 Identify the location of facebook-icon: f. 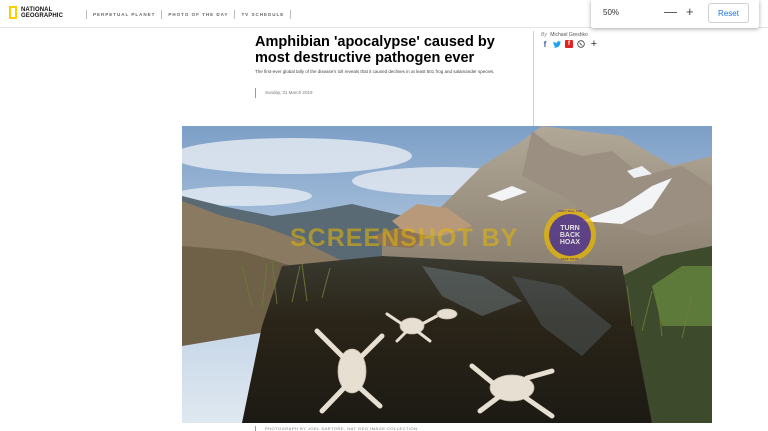
(545, 44).